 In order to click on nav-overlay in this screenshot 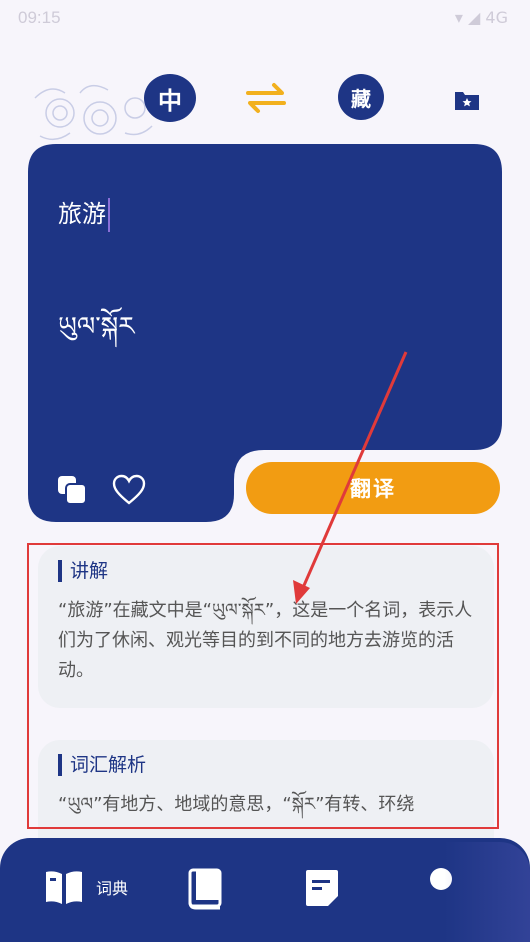, I will do `click(487, 892)`.